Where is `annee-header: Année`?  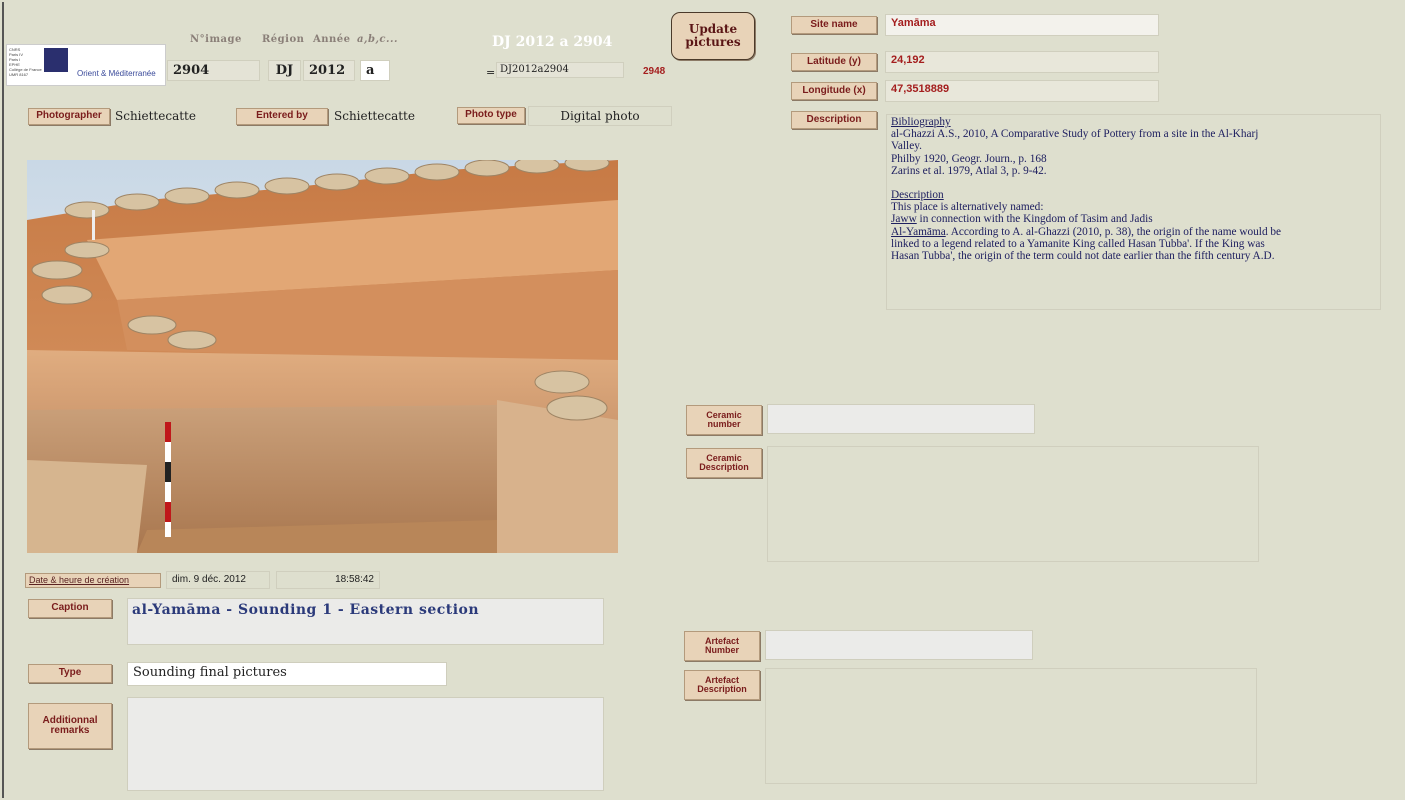
annee-header: Année is located at coordinates (332, 39).